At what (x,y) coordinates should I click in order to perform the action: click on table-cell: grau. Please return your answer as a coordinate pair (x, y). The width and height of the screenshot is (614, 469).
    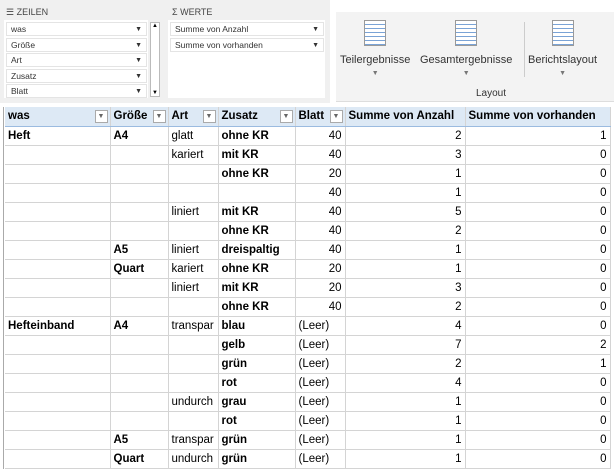
    Looking at the image, I should click on (257, 402).